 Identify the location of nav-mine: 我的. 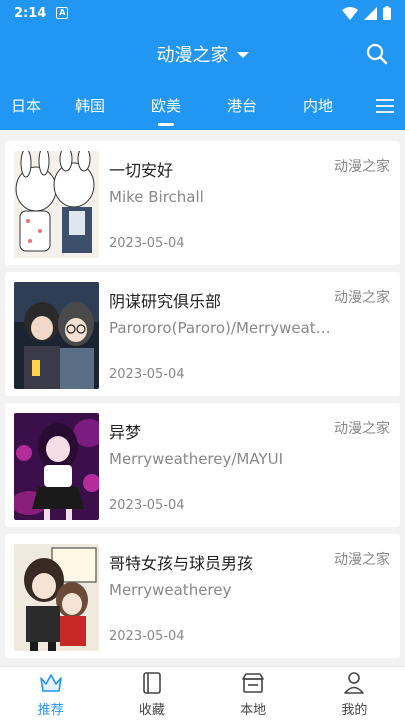
(354, 693).